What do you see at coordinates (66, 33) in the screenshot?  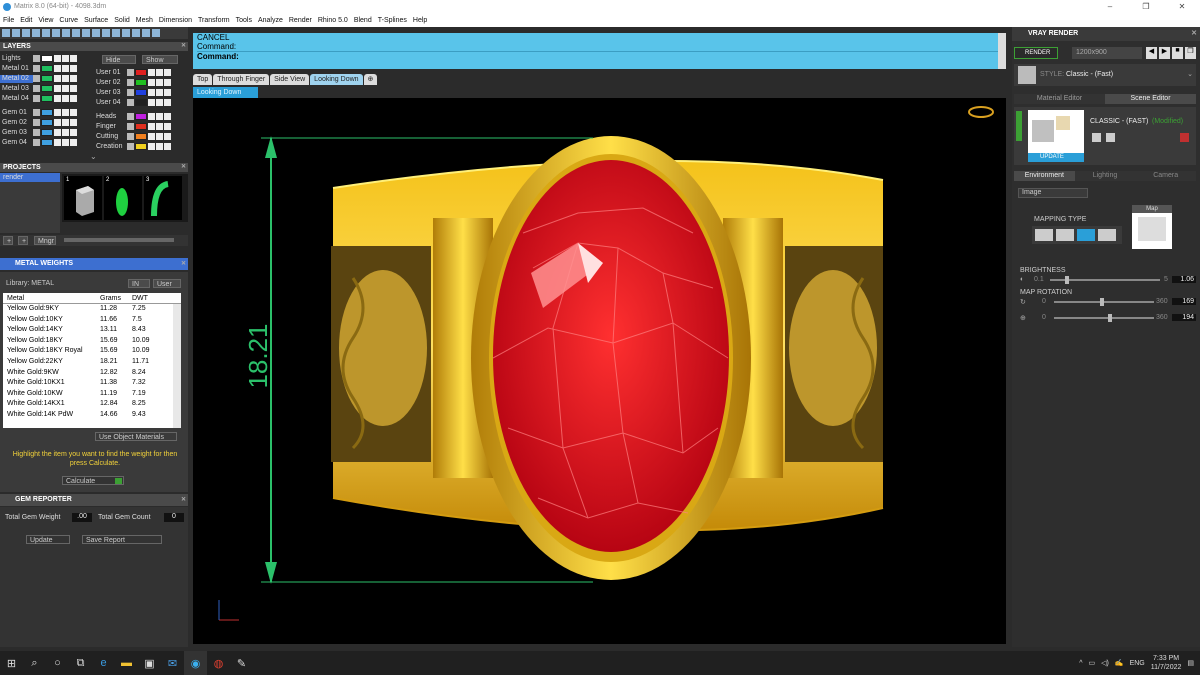 I see `paste-icon` at bounding box center [66, 33].